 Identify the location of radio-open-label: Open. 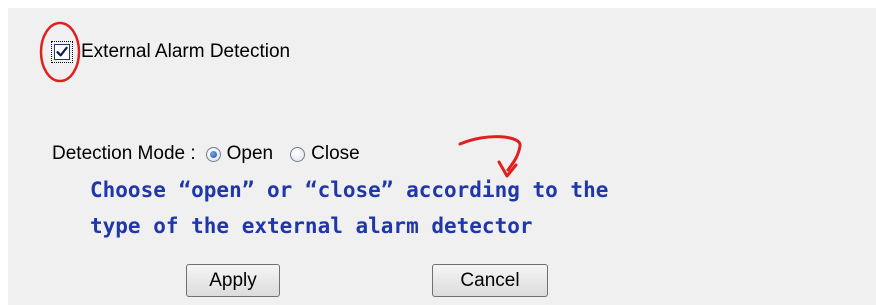
(250, 154).